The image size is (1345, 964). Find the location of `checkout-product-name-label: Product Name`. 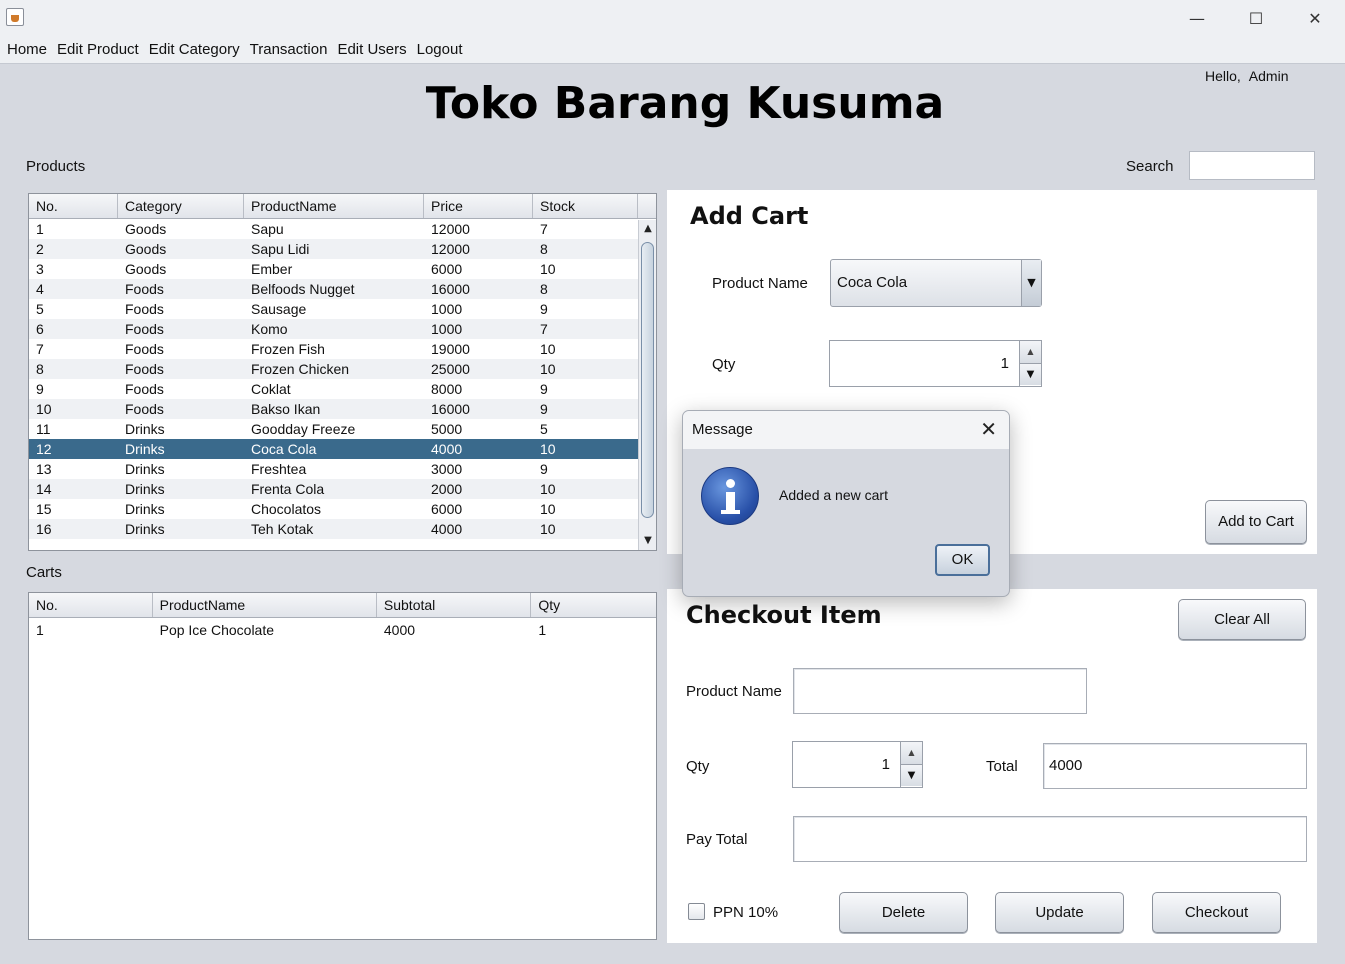

checkout-product-name-label: Product Name is located at coordinates (734, 691).